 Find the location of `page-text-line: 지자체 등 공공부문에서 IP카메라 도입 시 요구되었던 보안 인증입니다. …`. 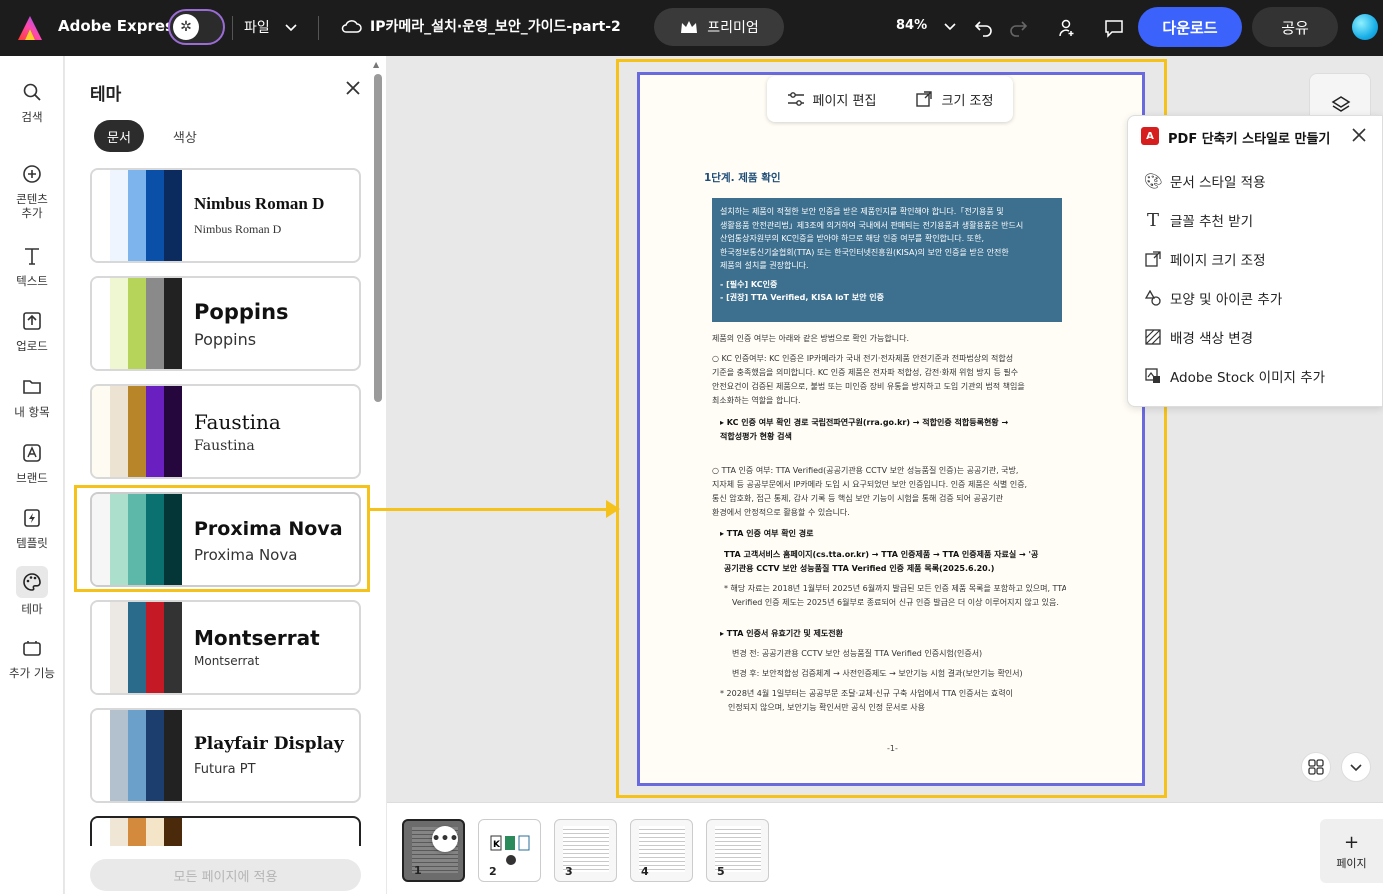

page-text-line: 지자체 등 공공부문에서 IP카메라 도입 시 요구되었던 보안 인증입니다. … is located at coordinates (870, 484).